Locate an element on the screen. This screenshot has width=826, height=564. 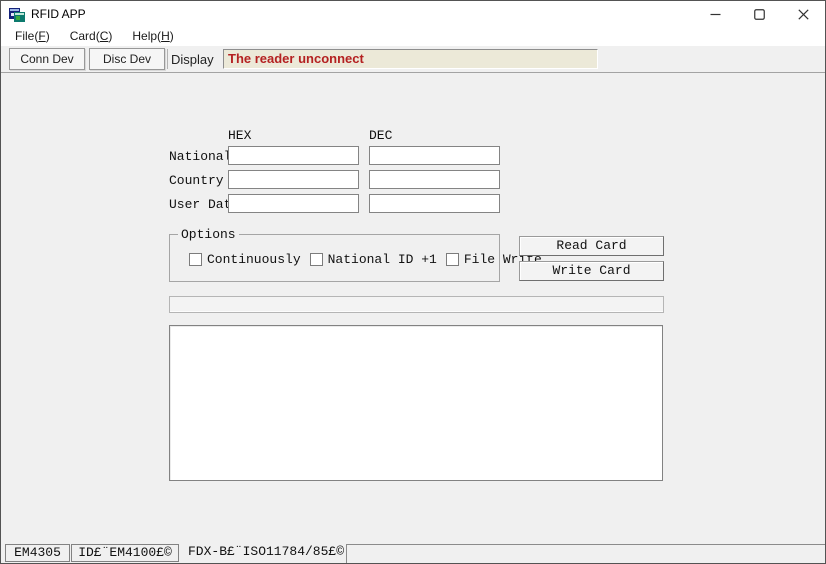
close-button is located at coordinates (803, 14).